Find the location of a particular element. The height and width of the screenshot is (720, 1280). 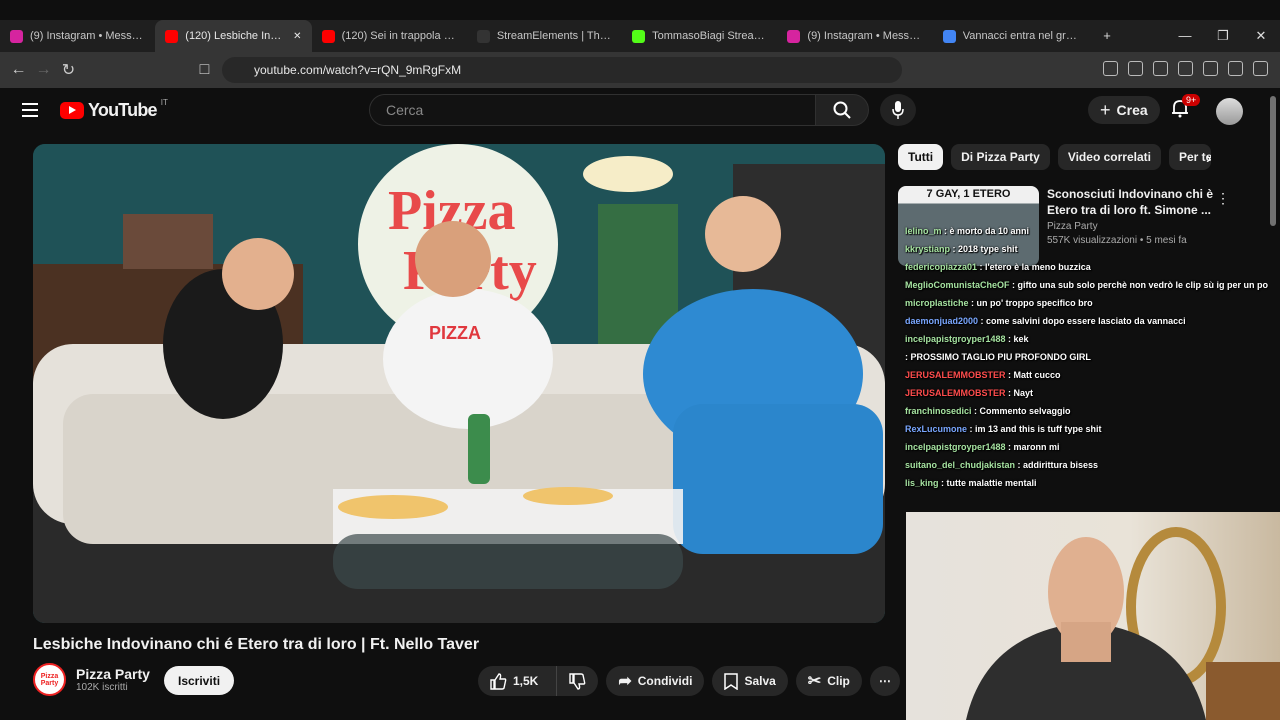

tab-title: (120) Lesbiche Indovin is located at coordinates (236, 36).